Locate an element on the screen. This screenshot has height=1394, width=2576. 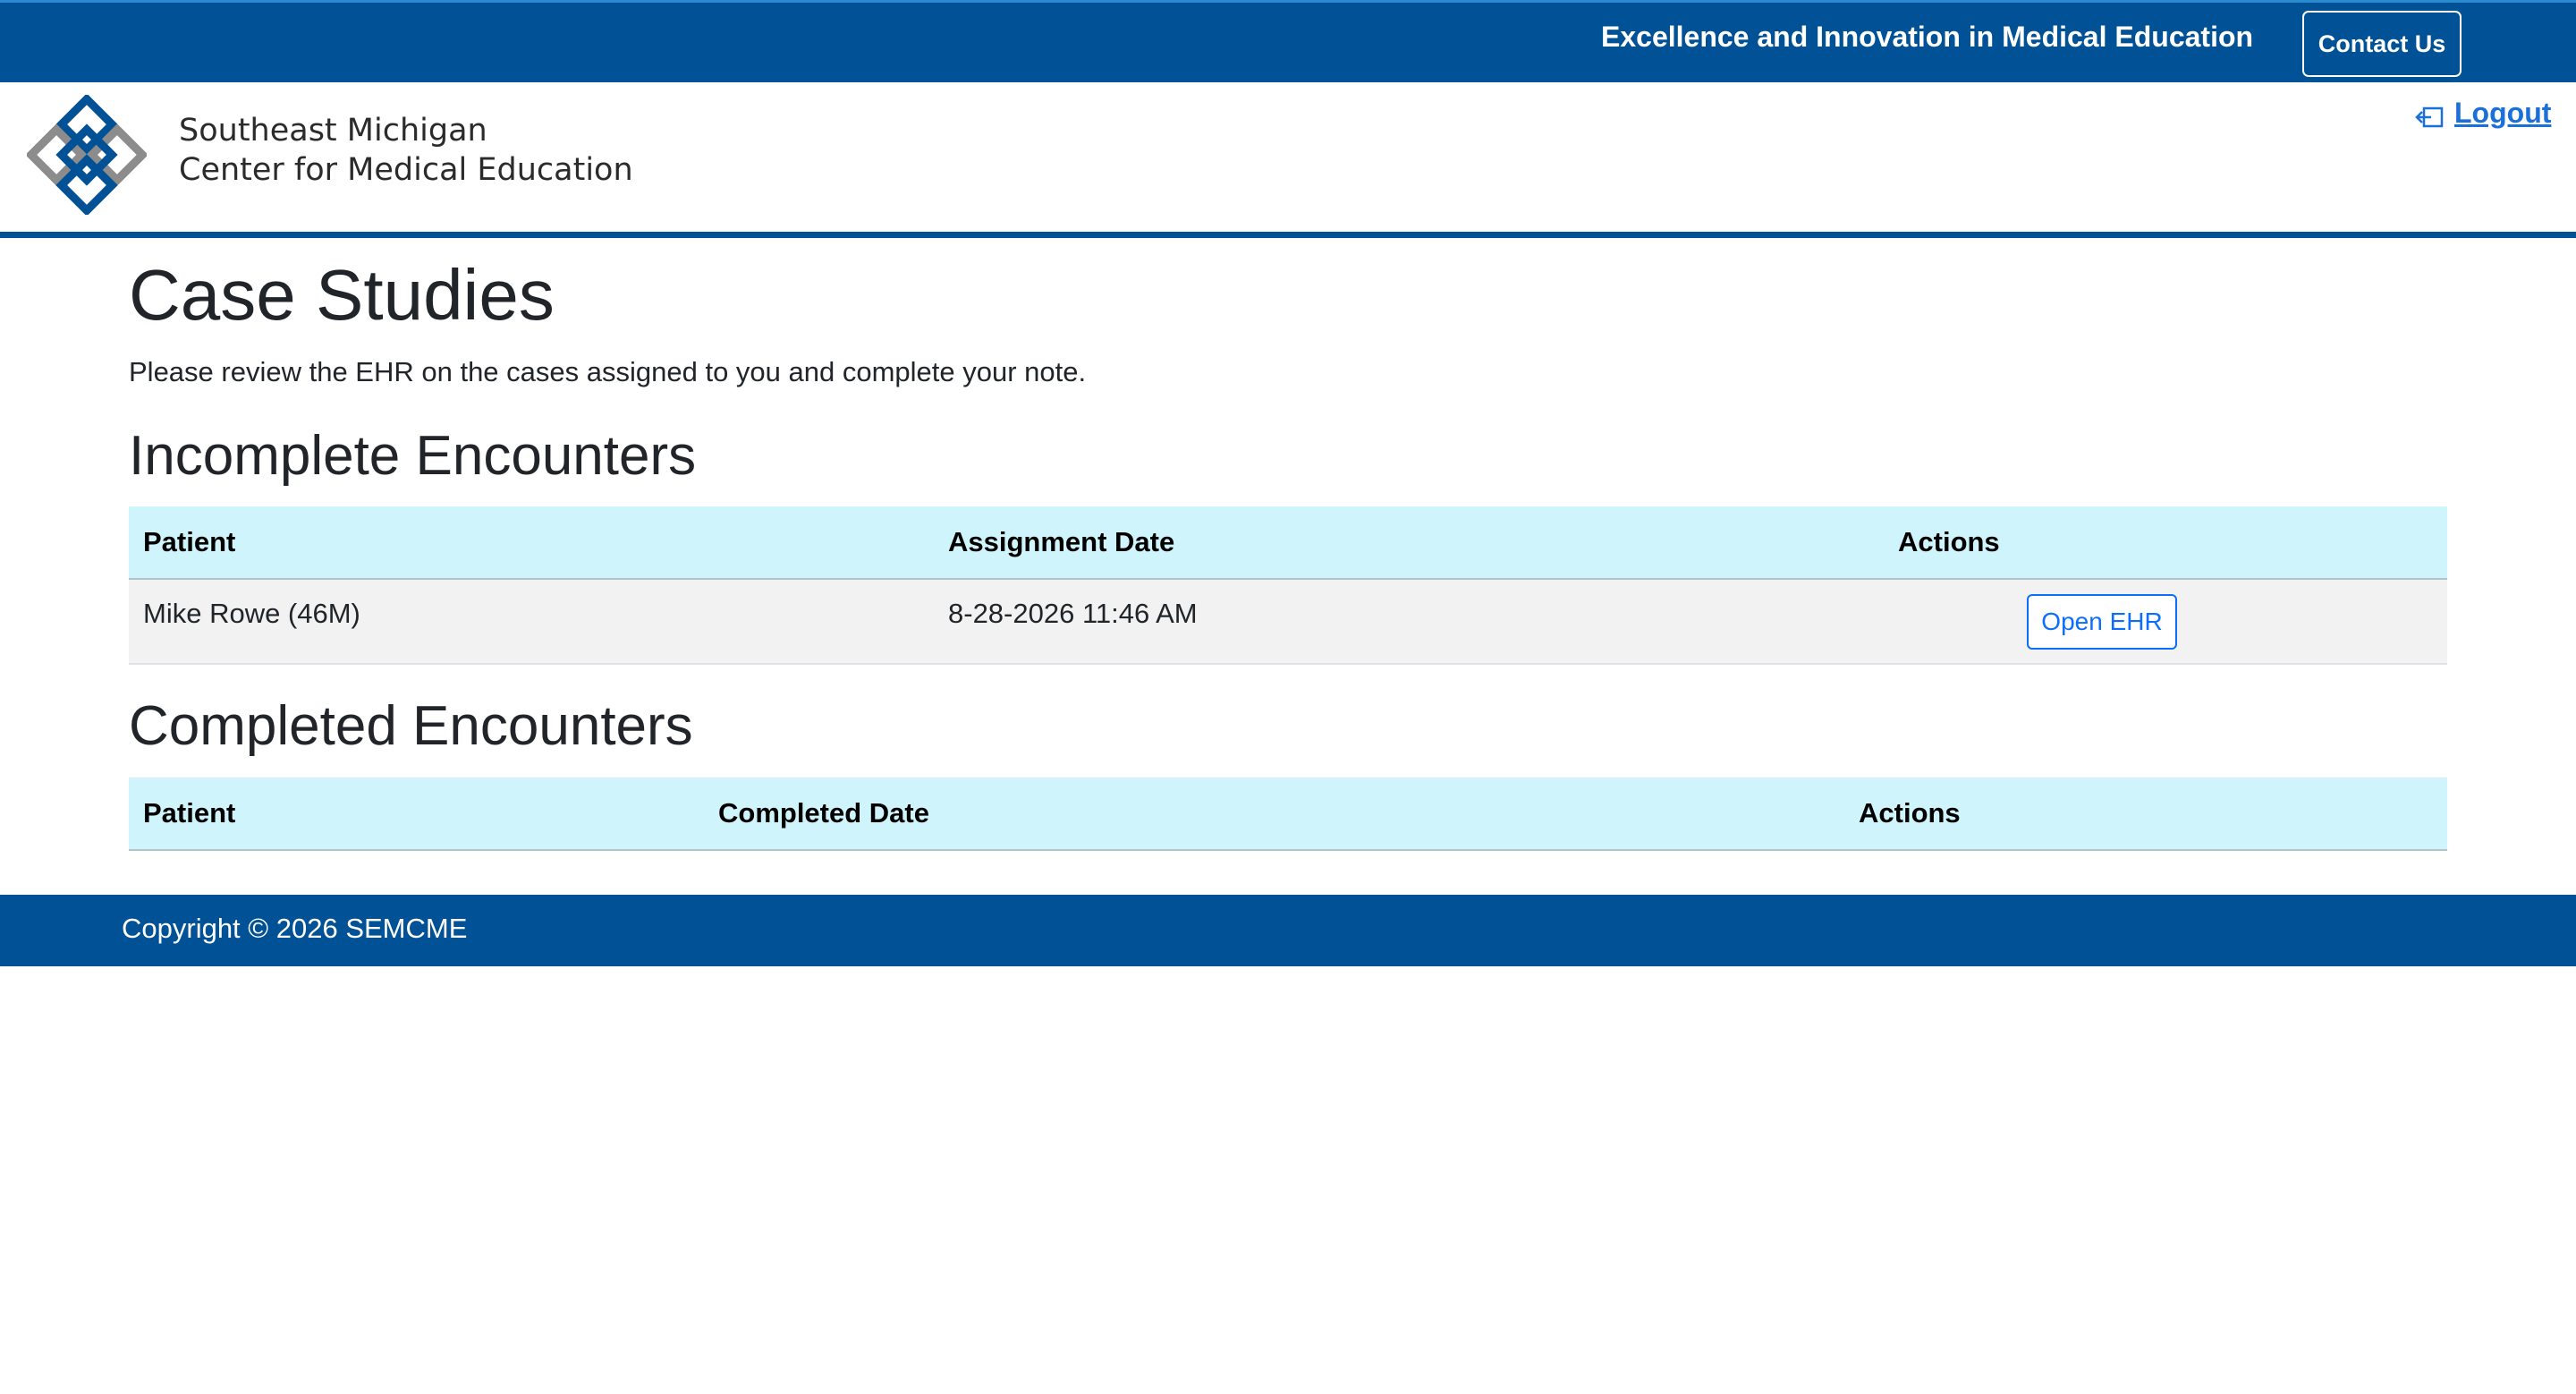
interlocked-diamonds-logo is located at coordinates (87, 155).